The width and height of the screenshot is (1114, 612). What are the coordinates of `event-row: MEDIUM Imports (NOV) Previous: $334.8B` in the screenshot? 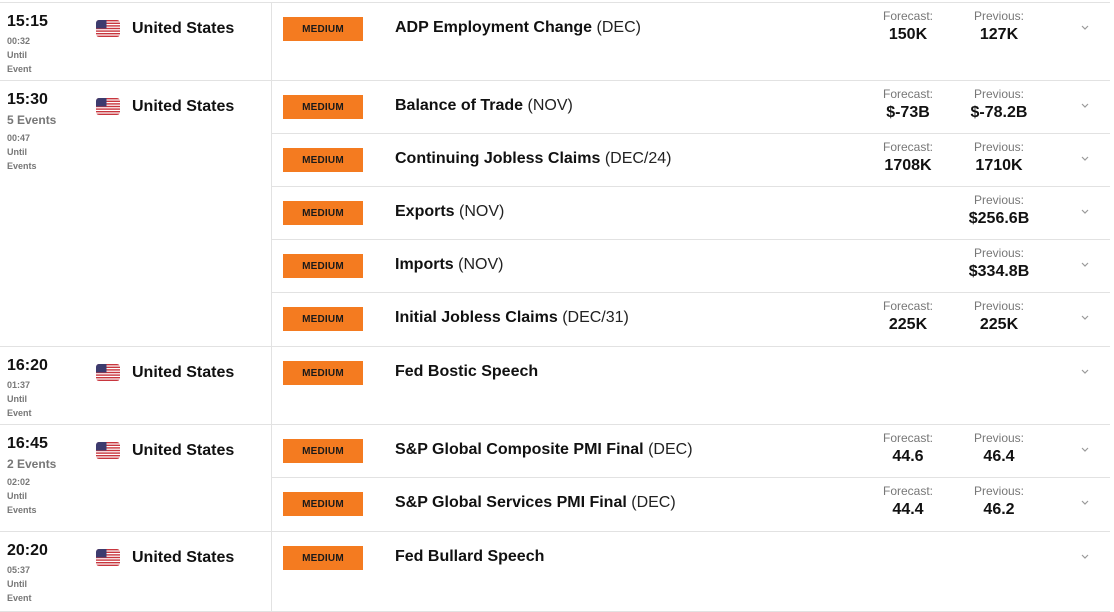 It's located at (691, 266).